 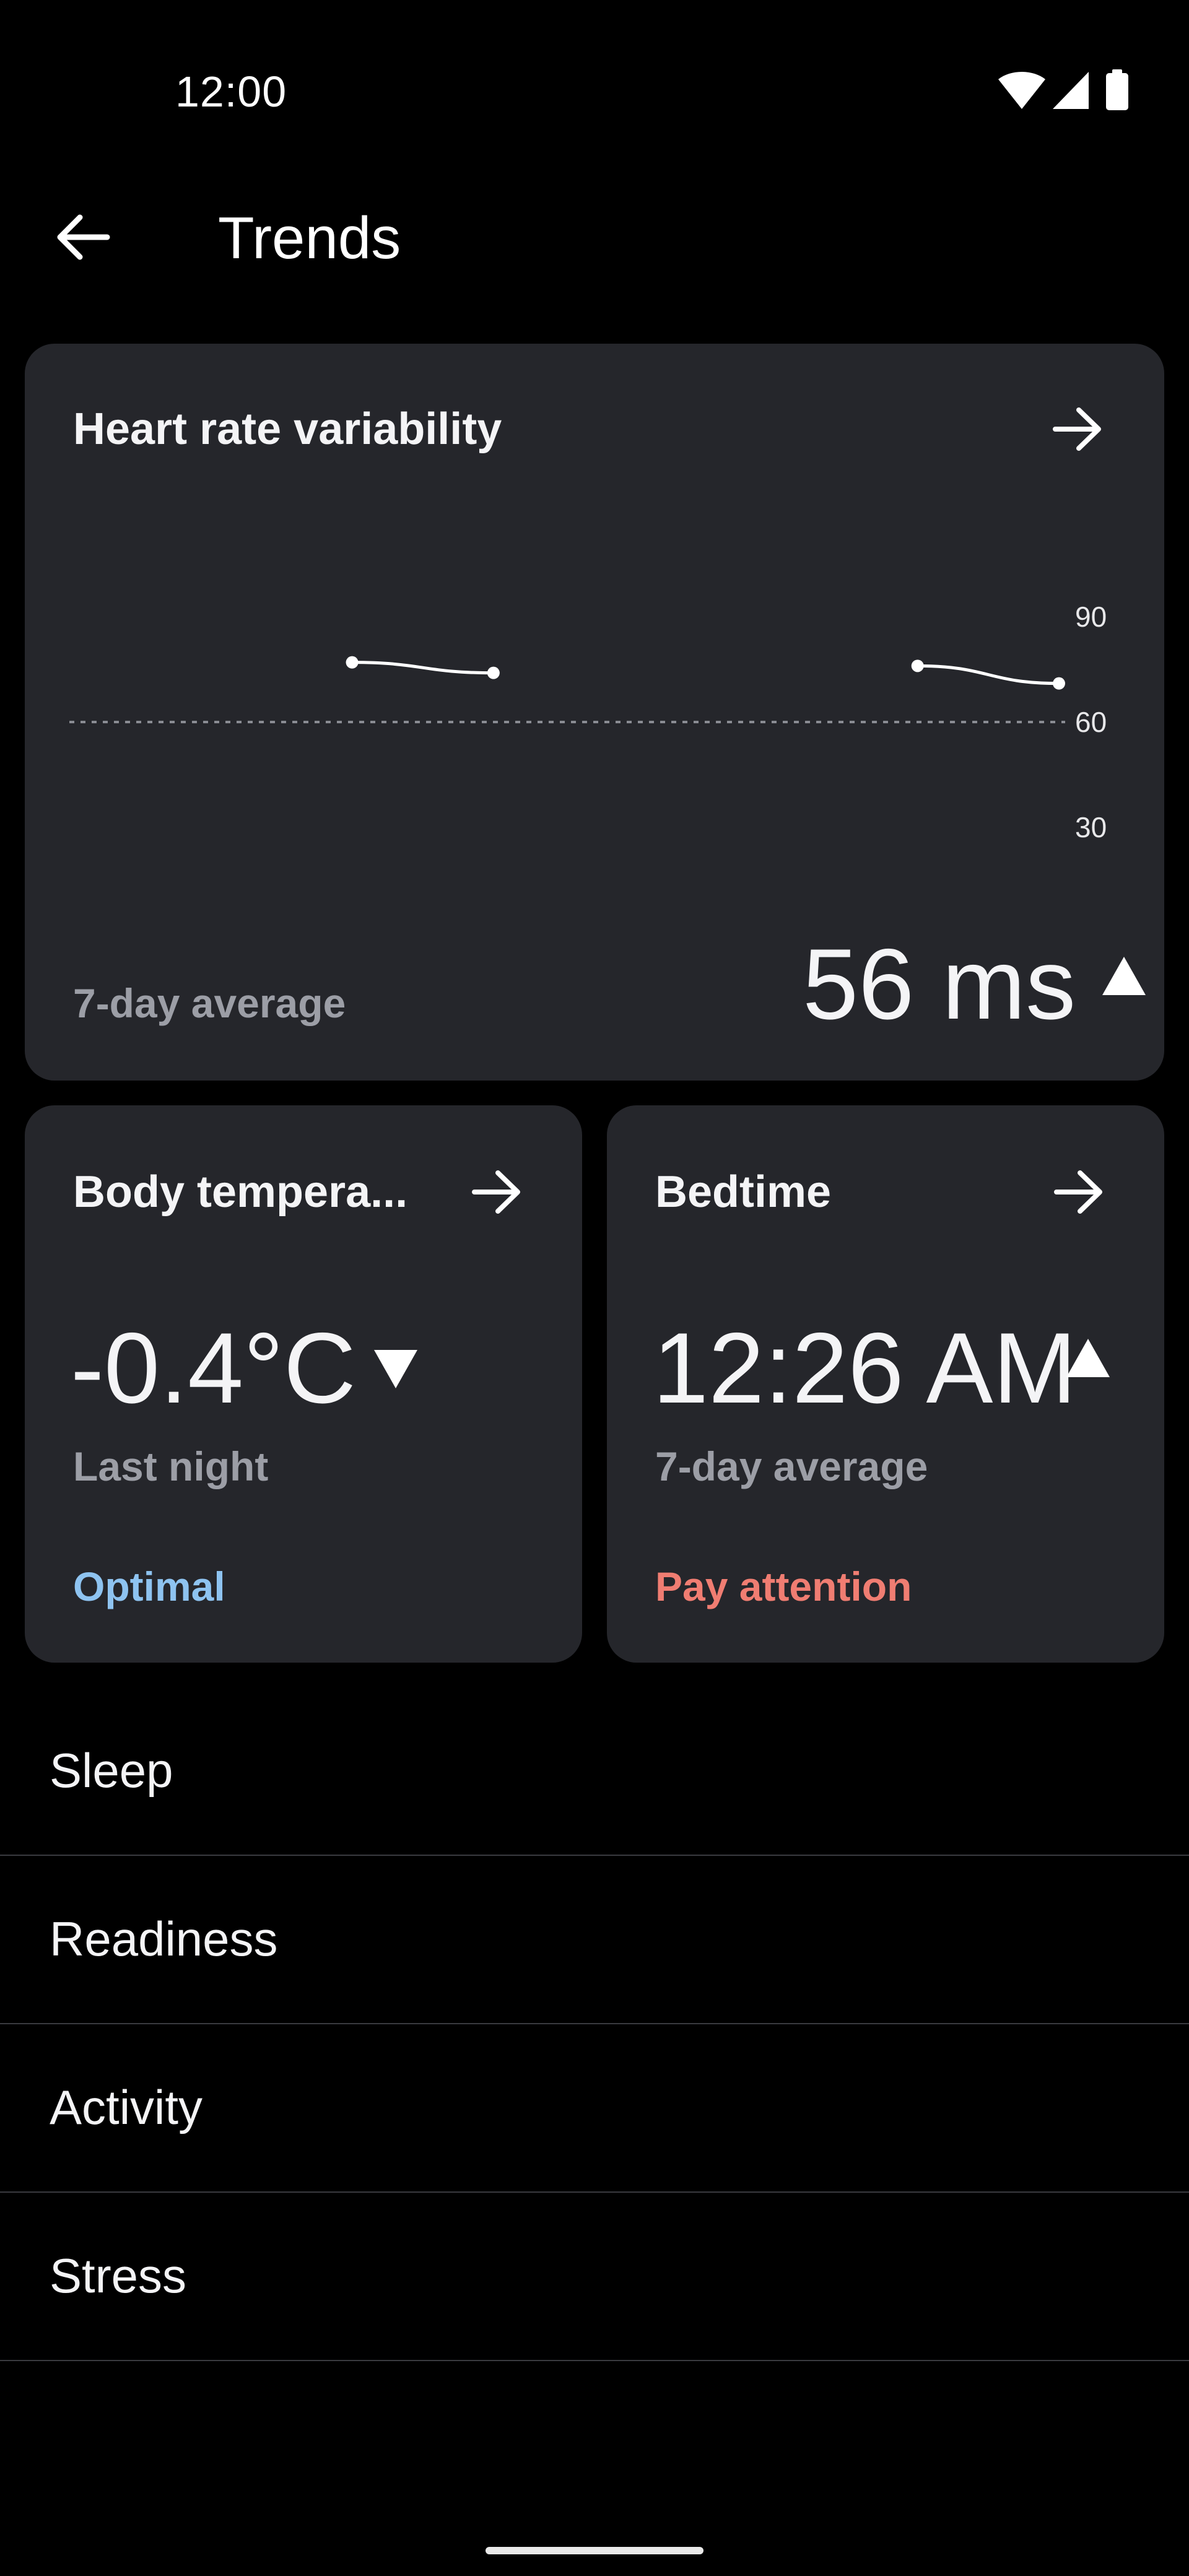 I want to click on gesture-navigation-bar, so click(x=594, y=2550).